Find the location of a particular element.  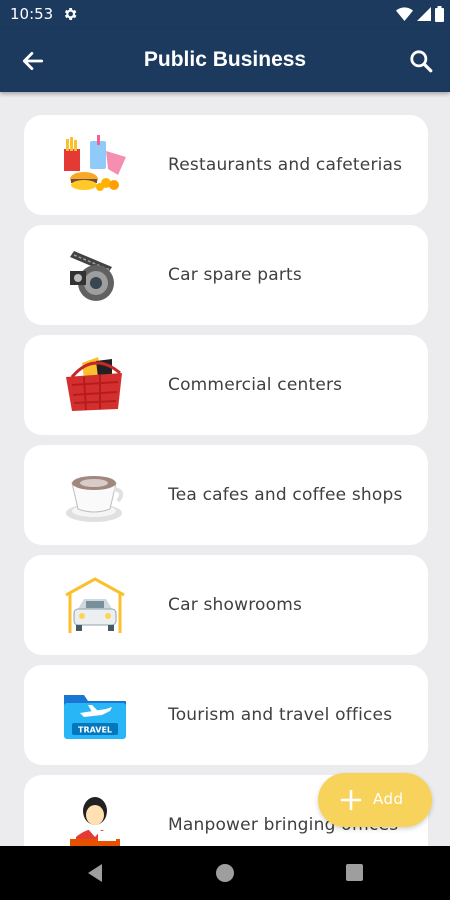

nav-home-icon is located at coordinates (225, 873).